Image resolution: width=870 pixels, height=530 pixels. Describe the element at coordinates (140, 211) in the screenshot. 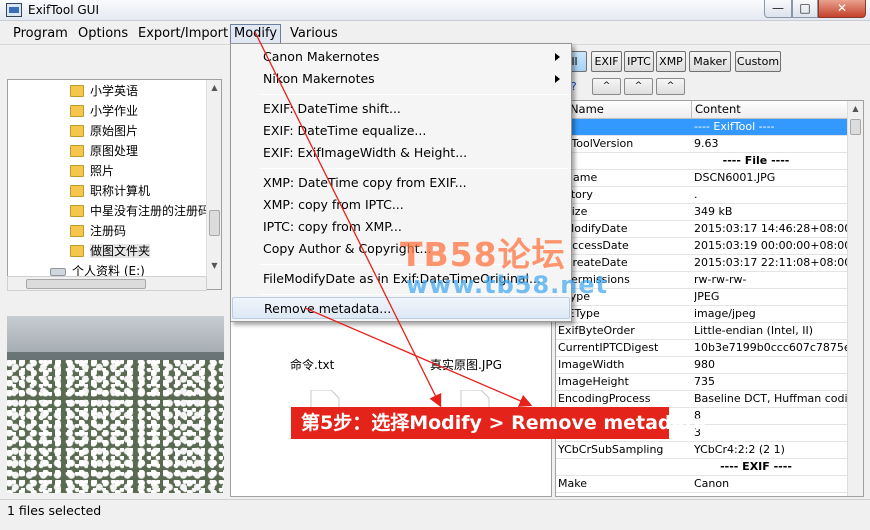

I see `tree-folder: 中星没有注册的注册码` at that location.